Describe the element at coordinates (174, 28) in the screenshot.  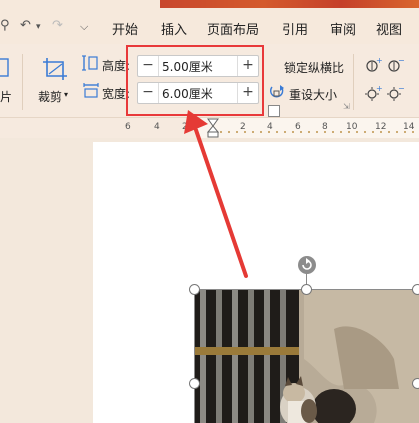
I see `menu-insert: 插入` at that location.